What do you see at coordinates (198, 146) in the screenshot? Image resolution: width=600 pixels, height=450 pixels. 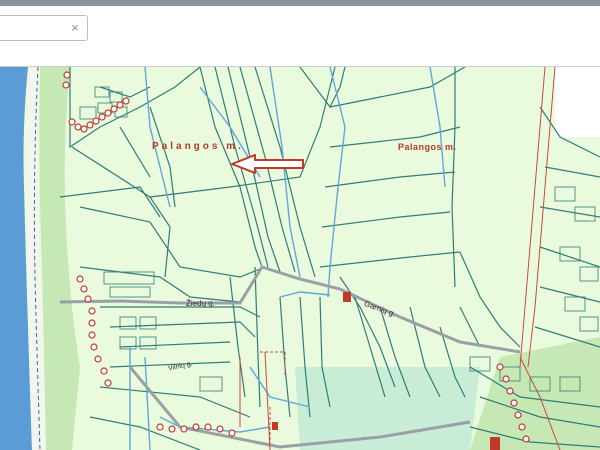 I see `city-label-large: Palangos m.` at bounding box center [198, 146].